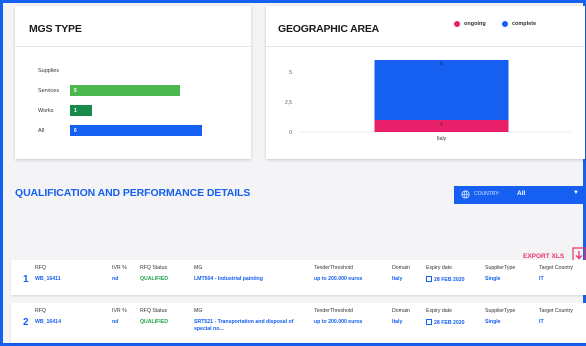 The width and height of the screenshot is (586, 346). What do you see at coordinates (290, 73) in the screenshot?
I see `y-tick-label: 5` at bounding box center [290, 73].